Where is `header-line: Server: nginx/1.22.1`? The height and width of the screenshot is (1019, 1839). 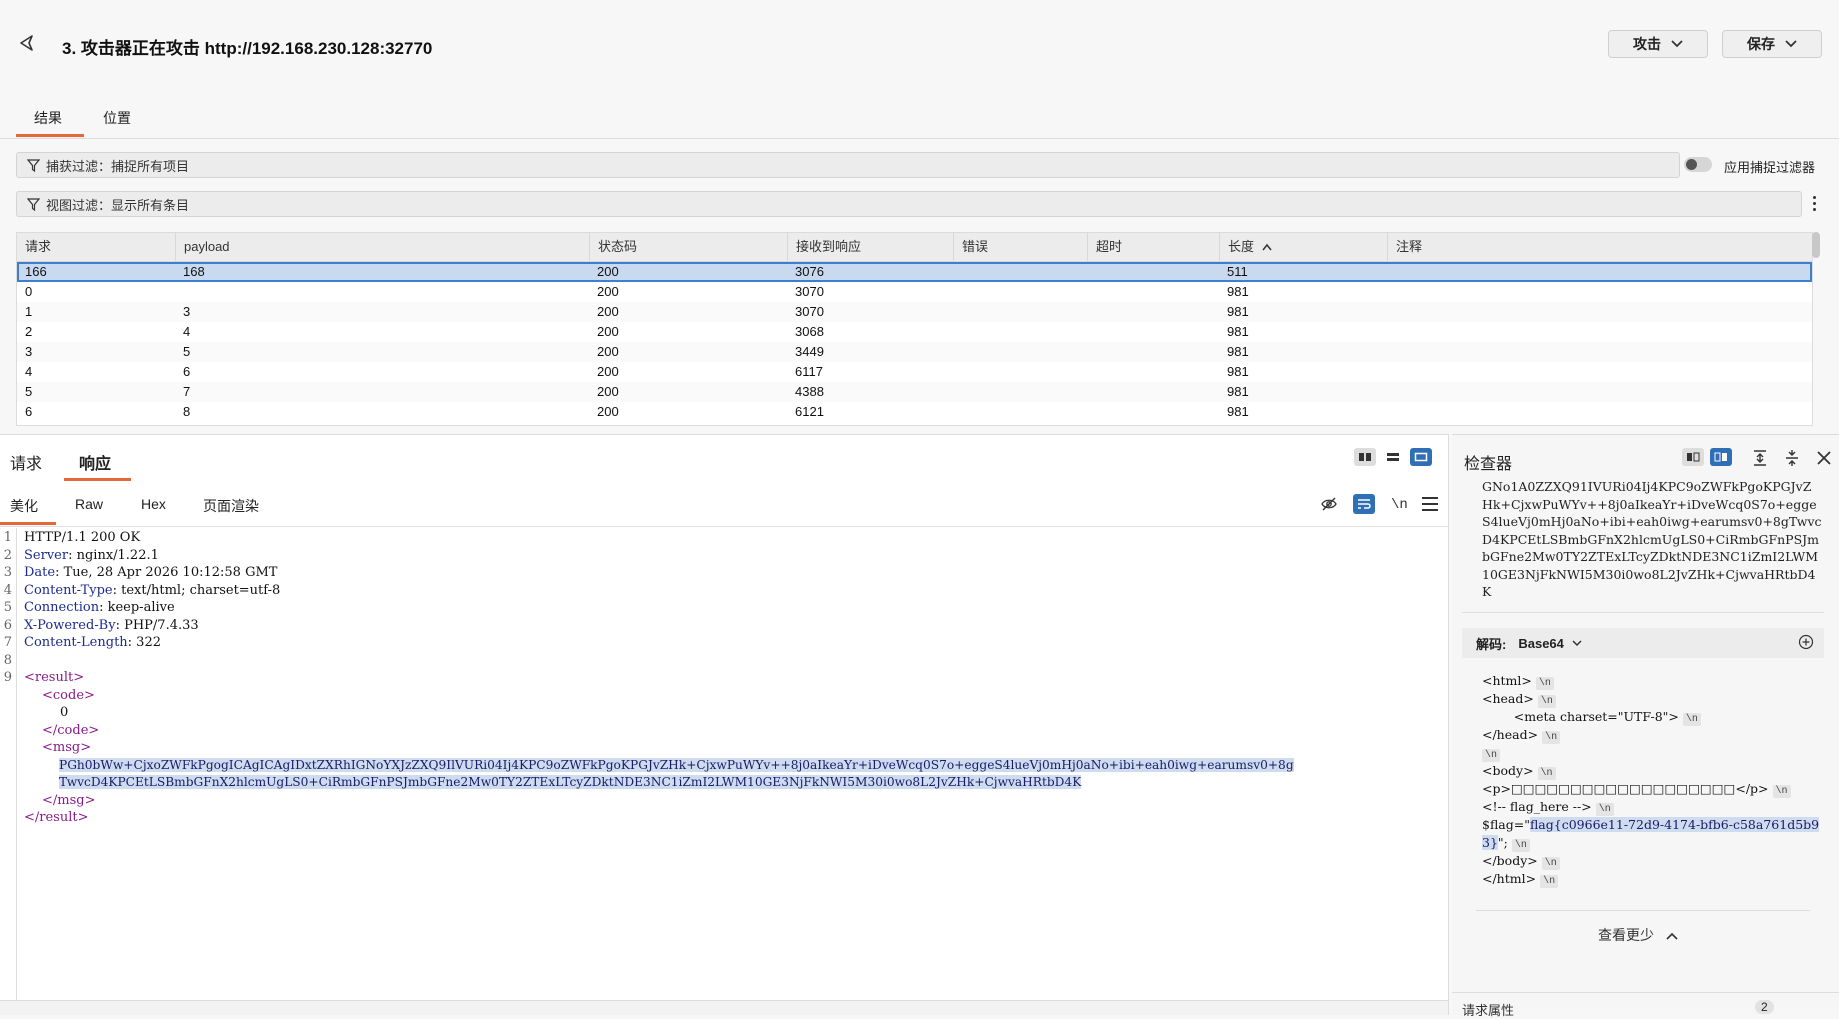 header-line: Server: nginx/1.22.1 is located at coordinates (91, 555).